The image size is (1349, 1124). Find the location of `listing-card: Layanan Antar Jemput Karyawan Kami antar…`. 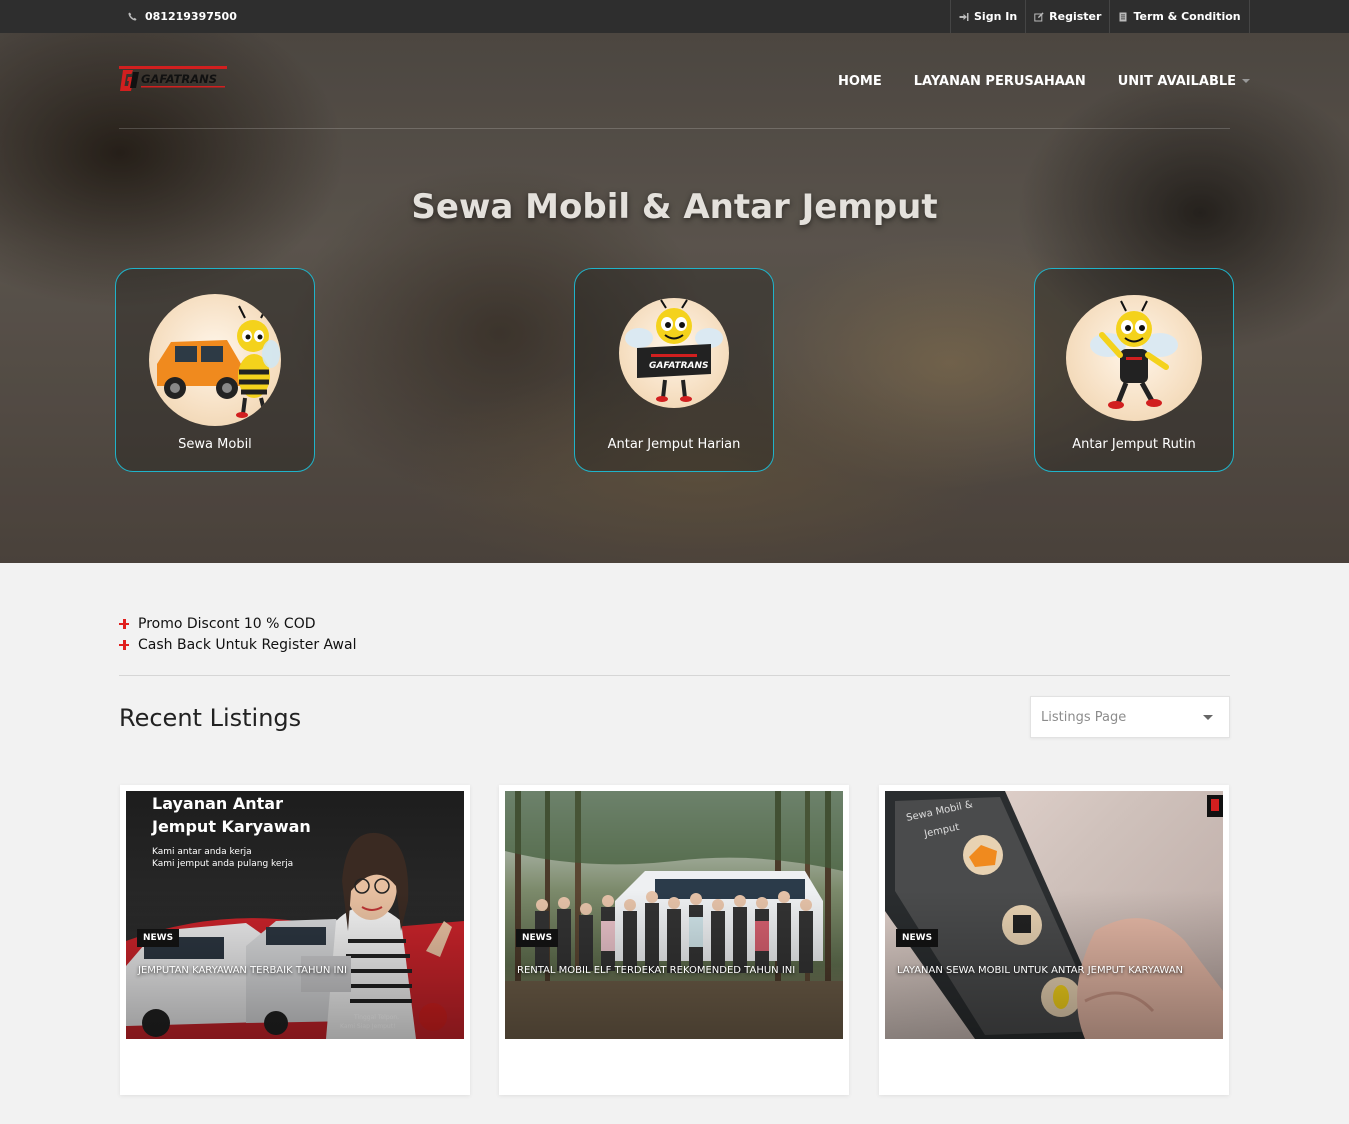

listing-card: Layanan Antar Jemput Karyawan Kami antar… is located at coordinates (295, 940).